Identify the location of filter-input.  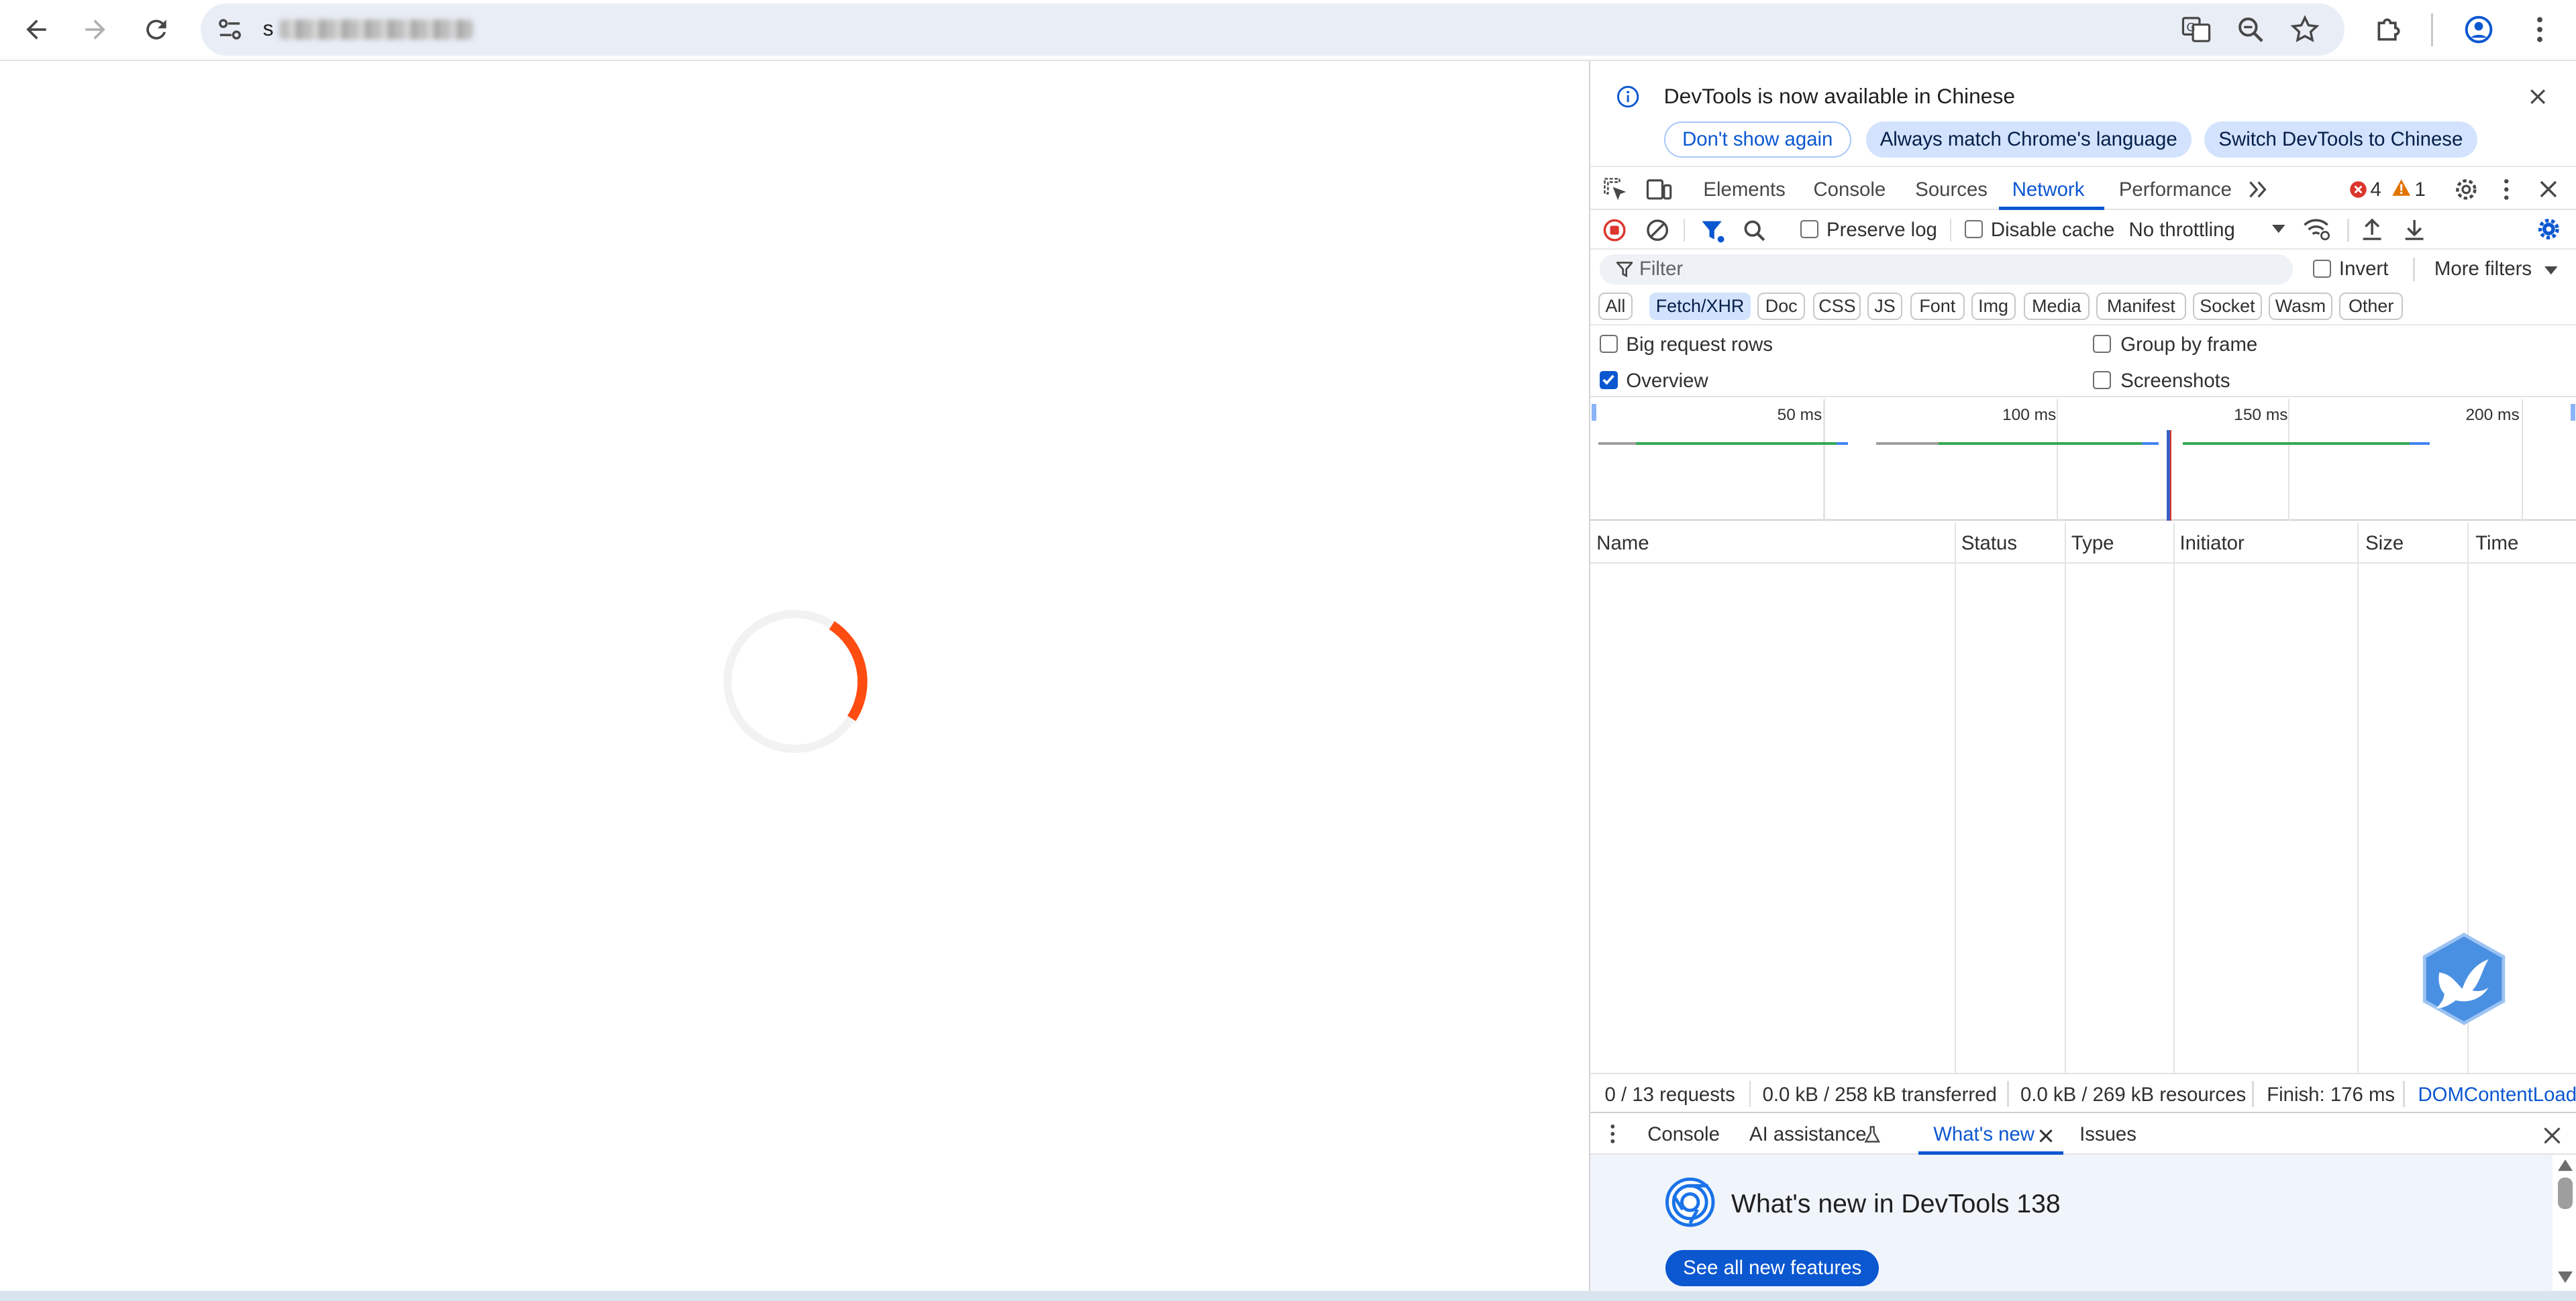
(1947, 269).